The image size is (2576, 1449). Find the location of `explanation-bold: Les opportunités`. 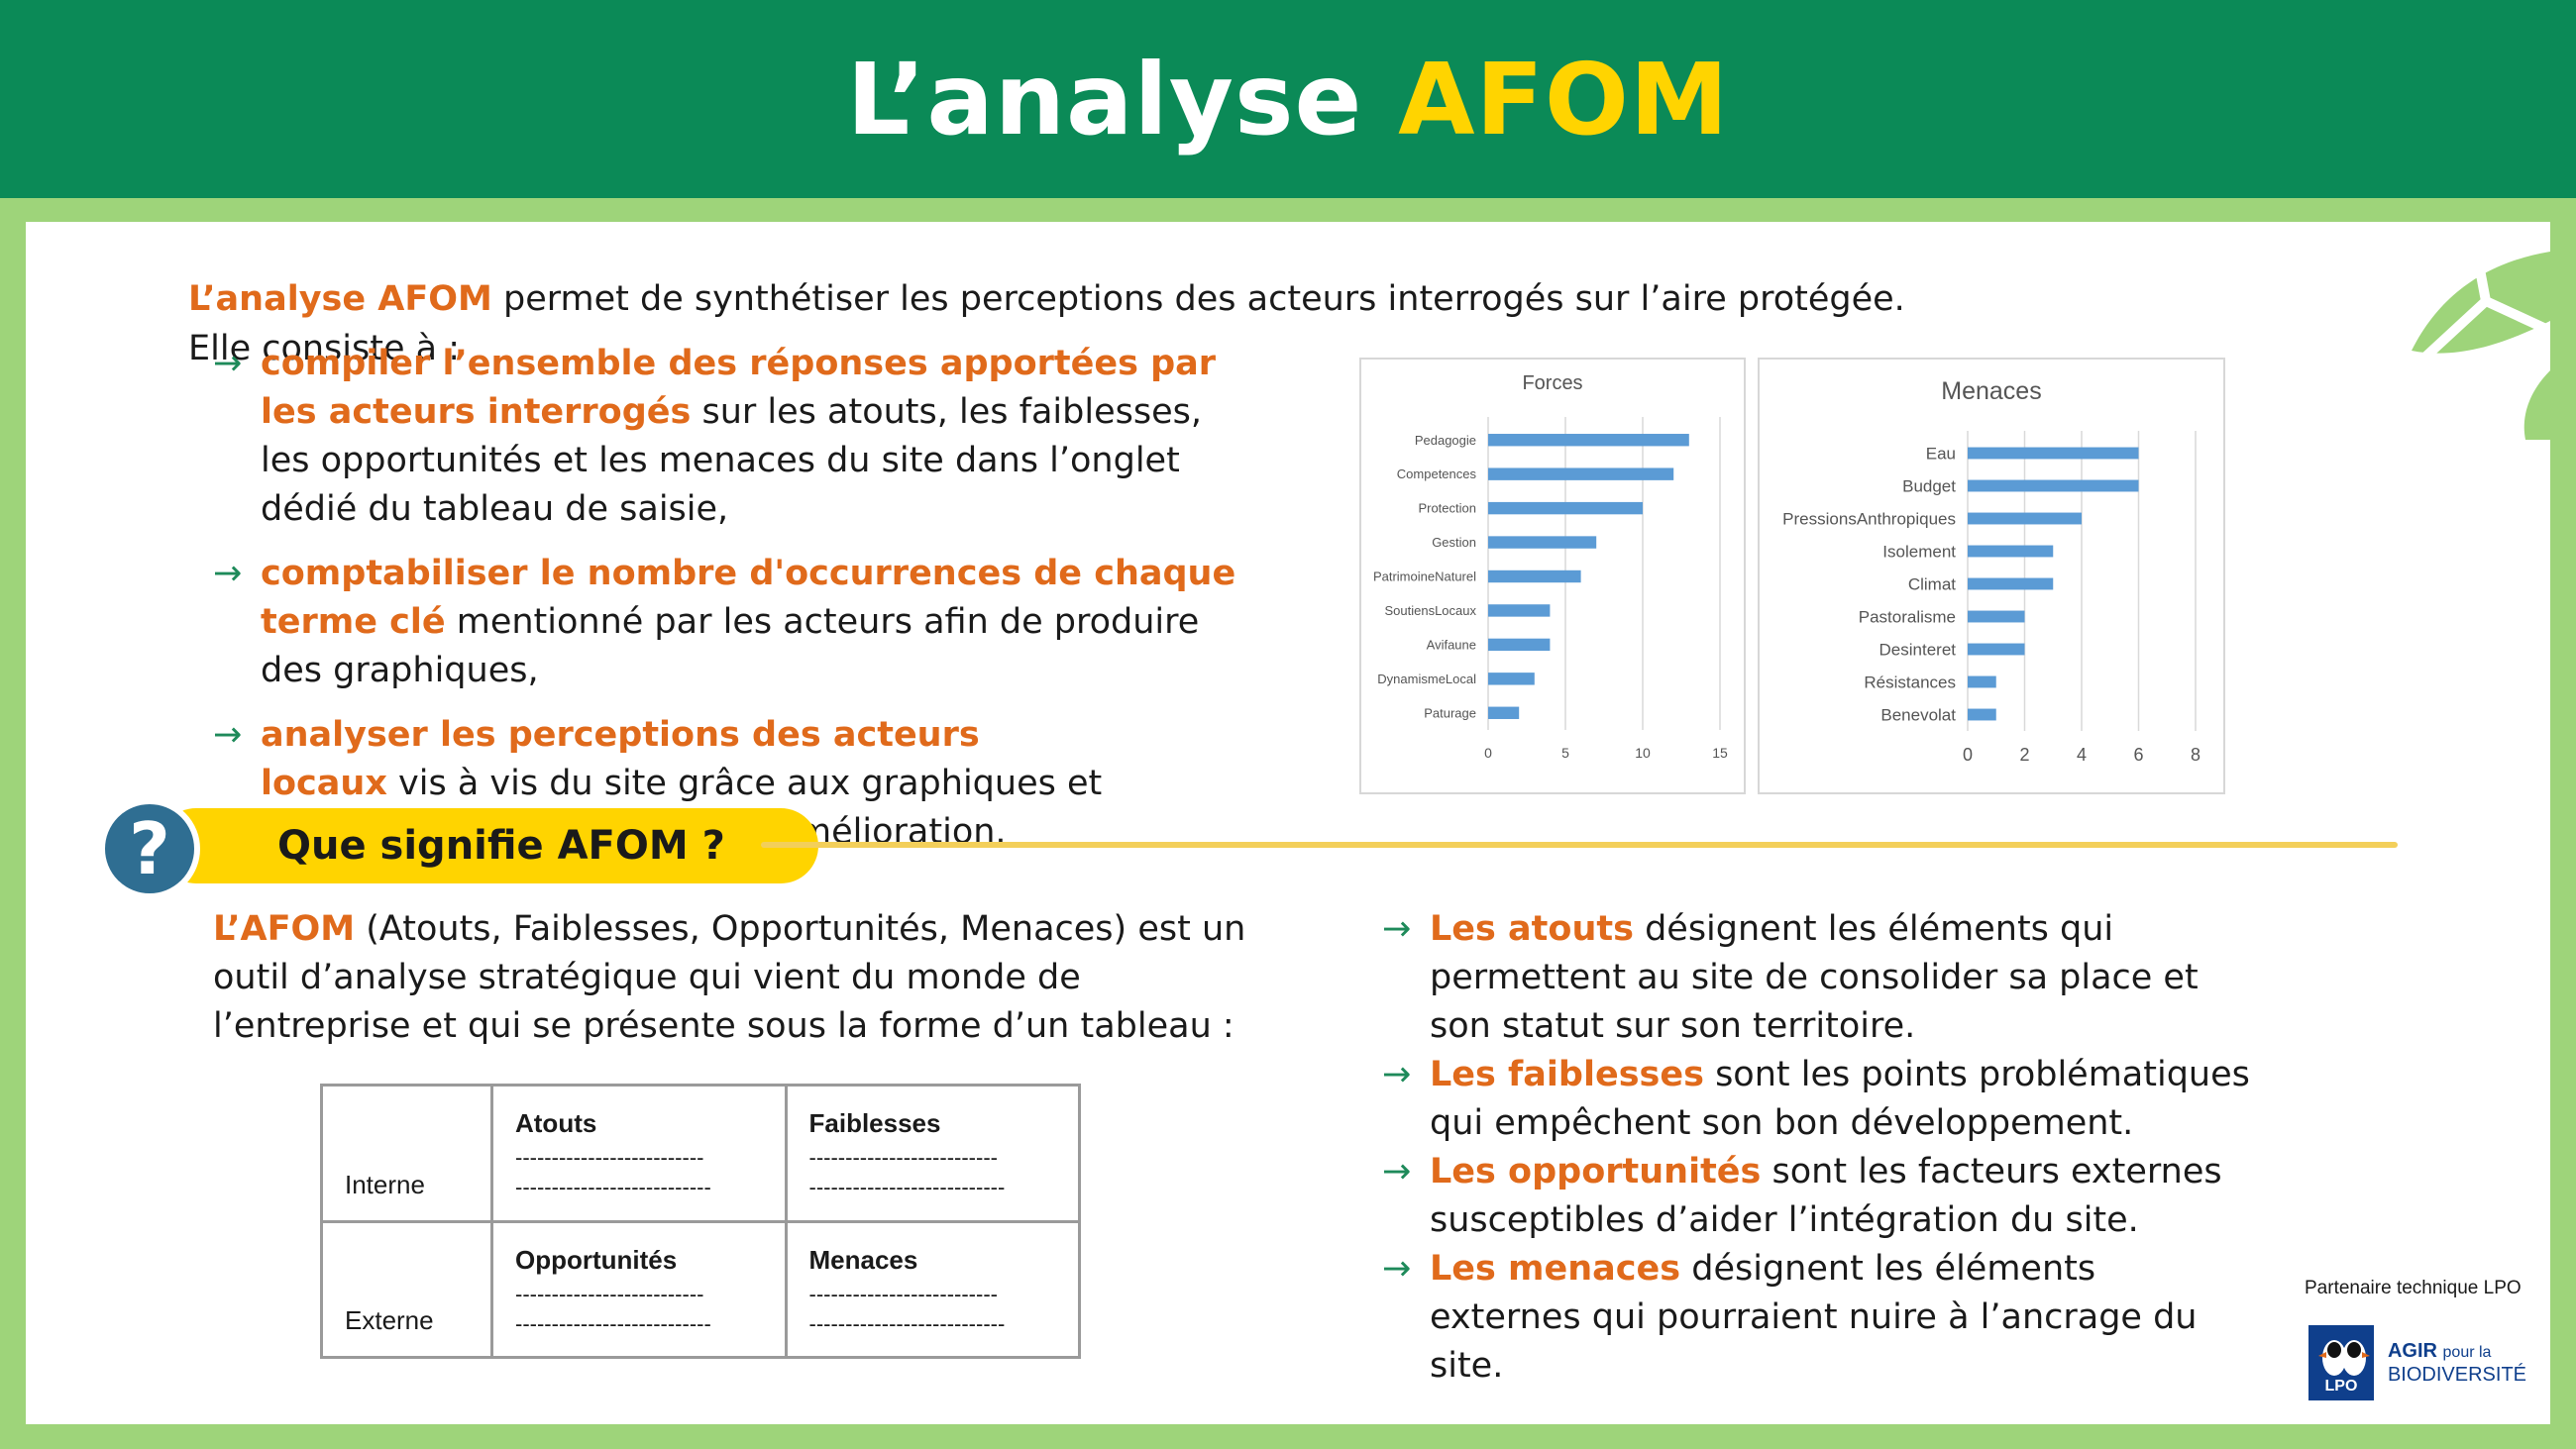

explanation-bold: Les opportunités is located at coordinates (1596, 1171).